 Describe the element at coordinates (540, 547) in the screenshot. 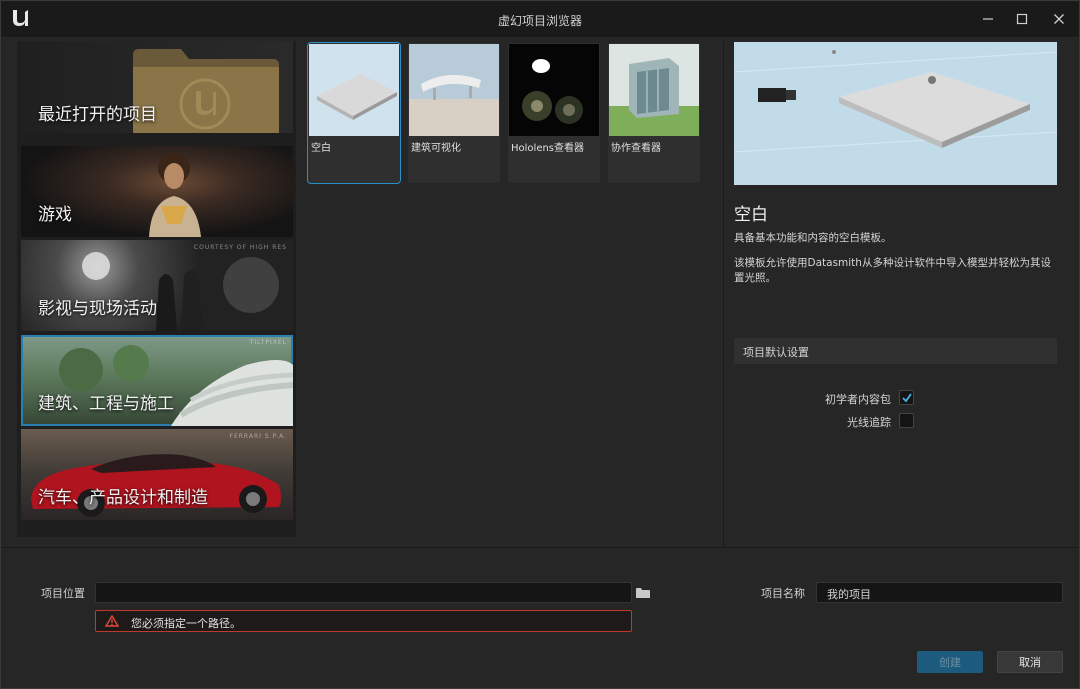

I see `bottom-separator` at that location.